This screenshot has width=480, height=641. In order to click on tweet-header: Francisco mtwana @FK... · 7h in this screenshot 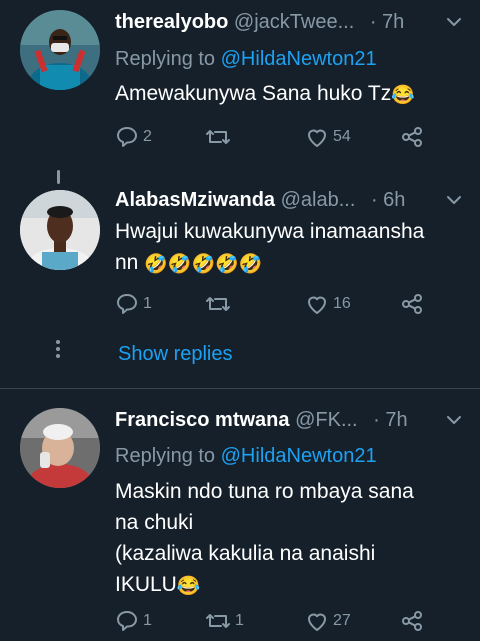, I will do `click(289, 420)`.